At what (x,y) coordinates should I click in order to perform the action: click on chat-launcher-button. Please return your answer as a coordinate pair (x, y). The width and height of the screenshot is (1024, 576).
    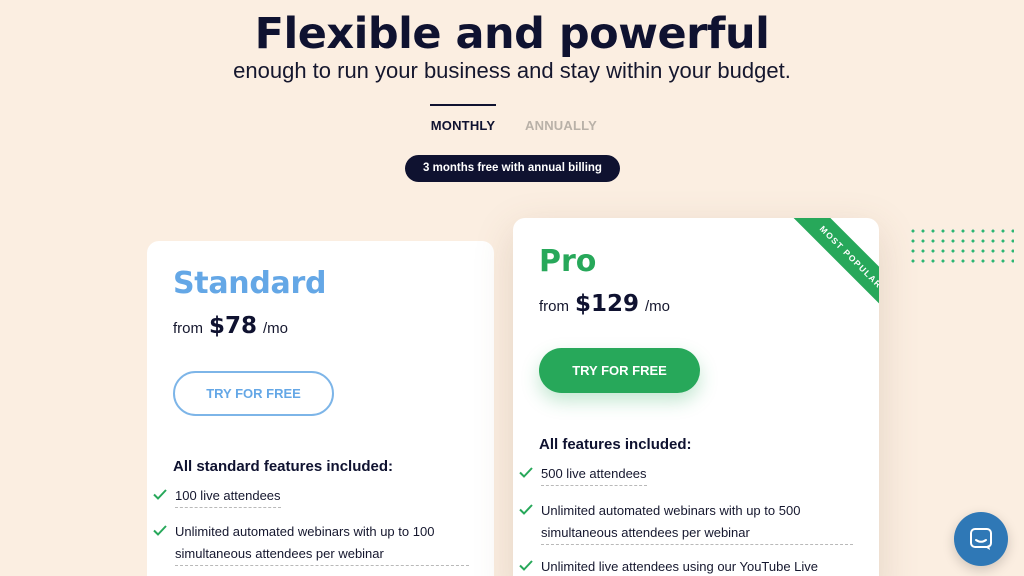
    Looking at the image, I should click on (981, 539).